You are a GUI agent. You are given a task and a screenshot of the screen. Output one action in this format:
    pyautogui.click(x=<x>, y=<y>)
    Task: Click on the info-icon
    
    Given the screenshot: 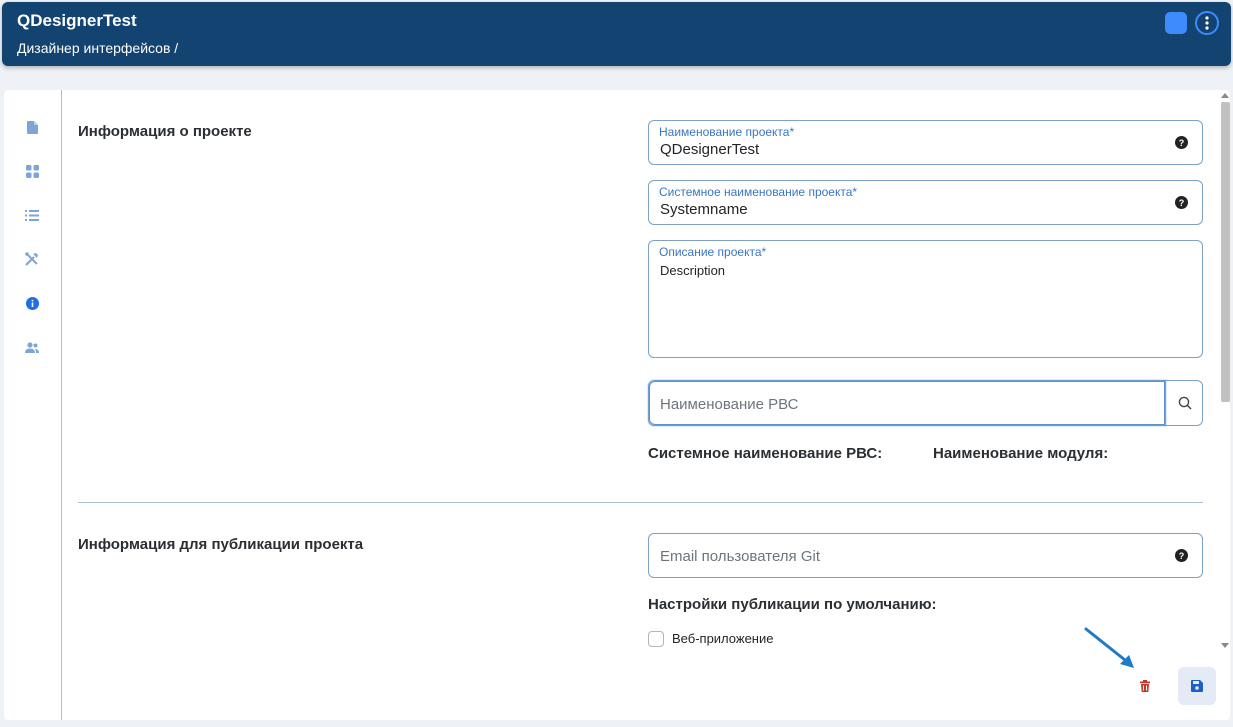 What is the action you would take?
    pyautogui.click(x=32, y=303)
    